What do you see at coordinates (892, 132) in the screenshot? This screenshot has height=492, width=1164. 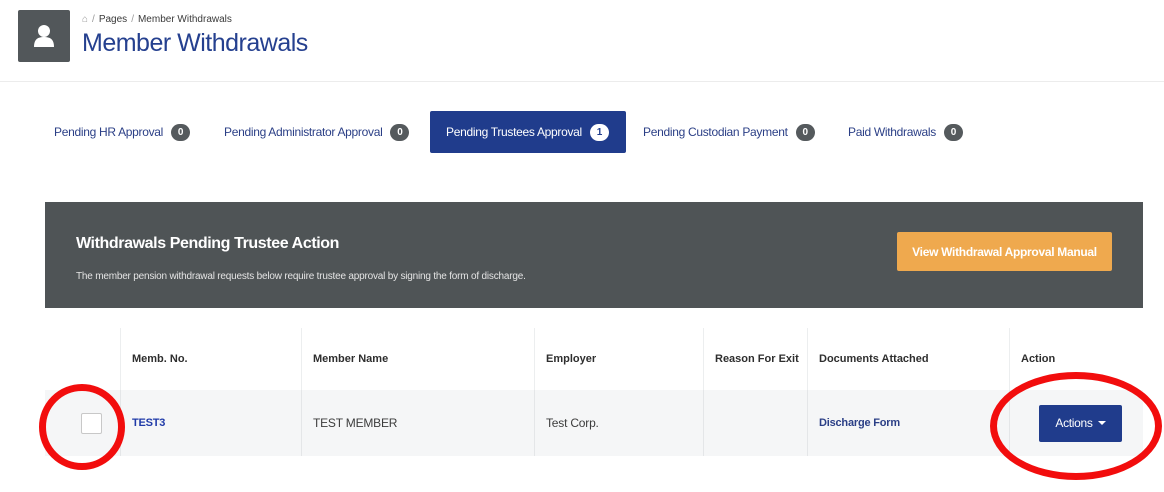 I see `tab-label: Paid Withdrawals` at bounding box center [892, 132].